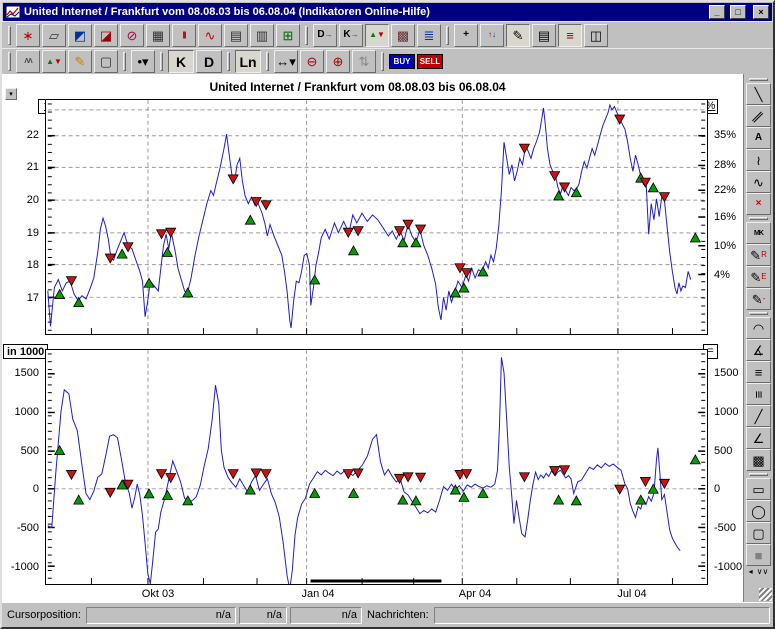 The height and width of the screenshot is (629, 775). Describe the element at coordinates (725, 217) in the screenshot. I see `price-chart-y-right-label: 16%` at that location.